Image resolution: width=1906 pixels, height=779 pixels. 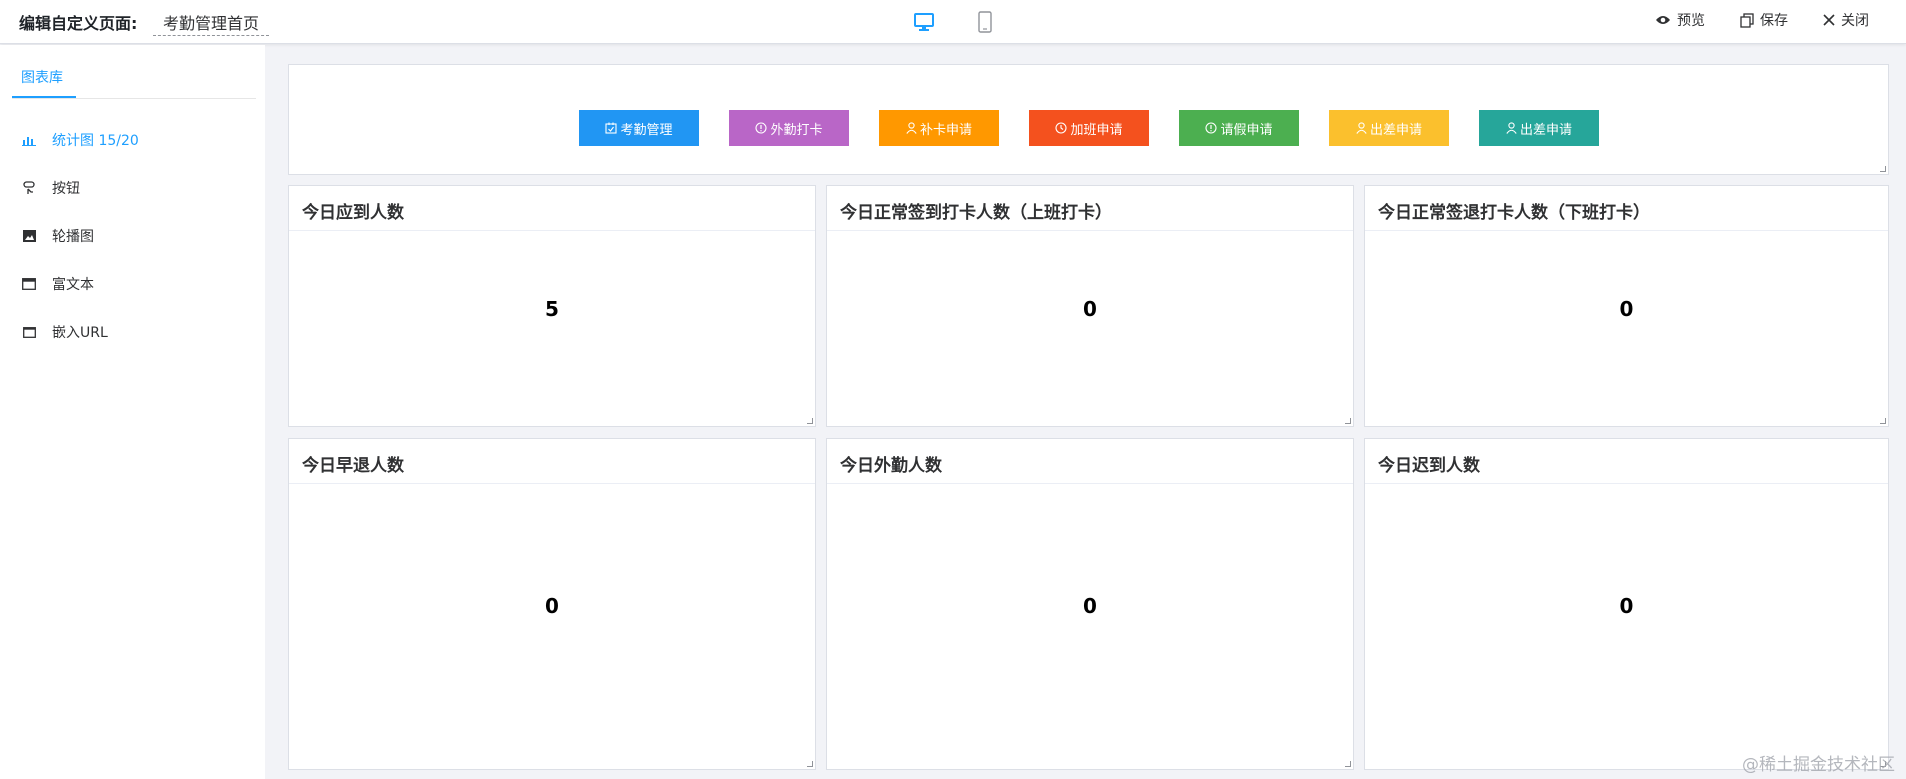 I want to click on quick-button-label: 加班申请, so click(x=1096, y=129).